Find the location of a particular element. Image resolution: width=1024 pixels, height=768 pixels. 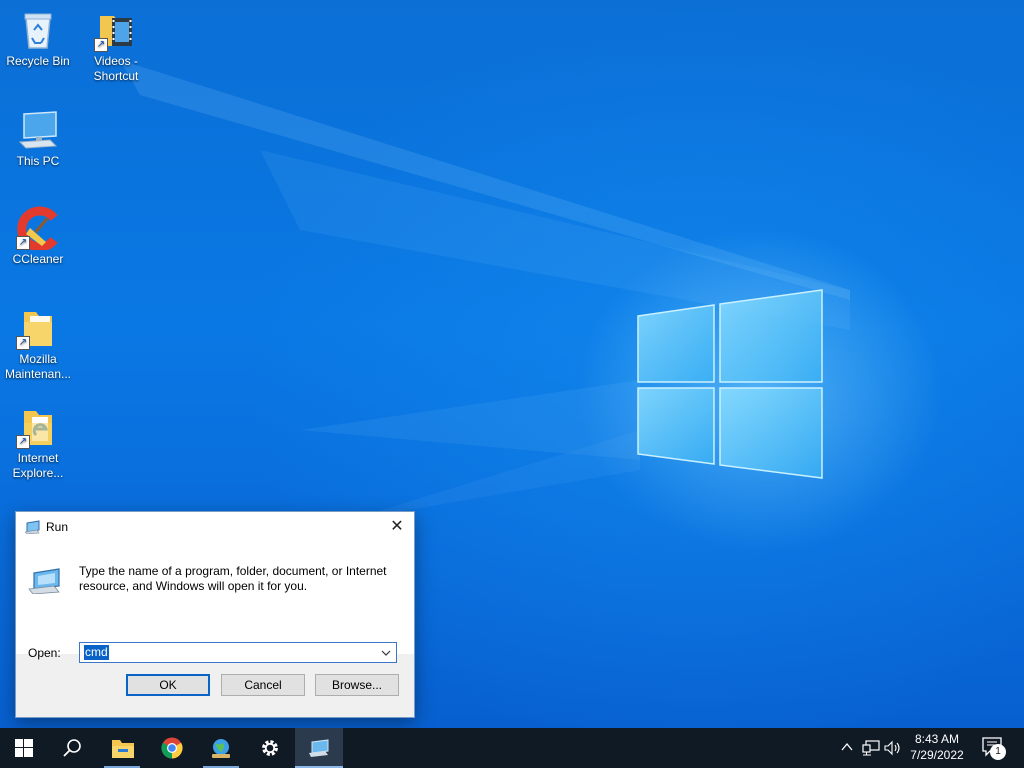

desktop-icon-ccleaner: ↗ CCleaner is located at coordinates (38, 236).